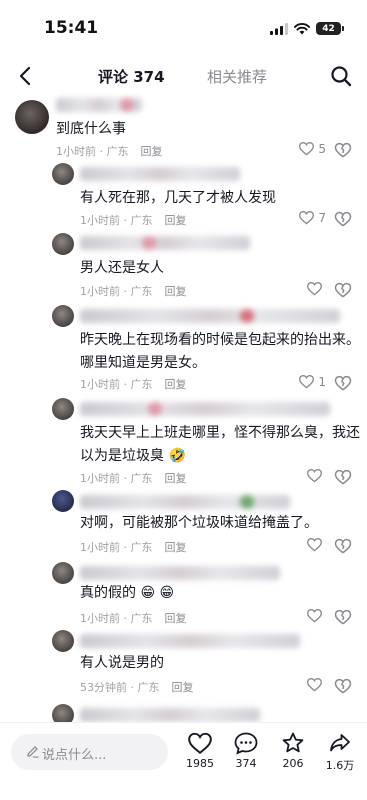 The image size is (367, 800). What do you see at coordinates (340, 765) in the screenshot?
I see `share-total: 1.6万` at bounding box center [340, 765].